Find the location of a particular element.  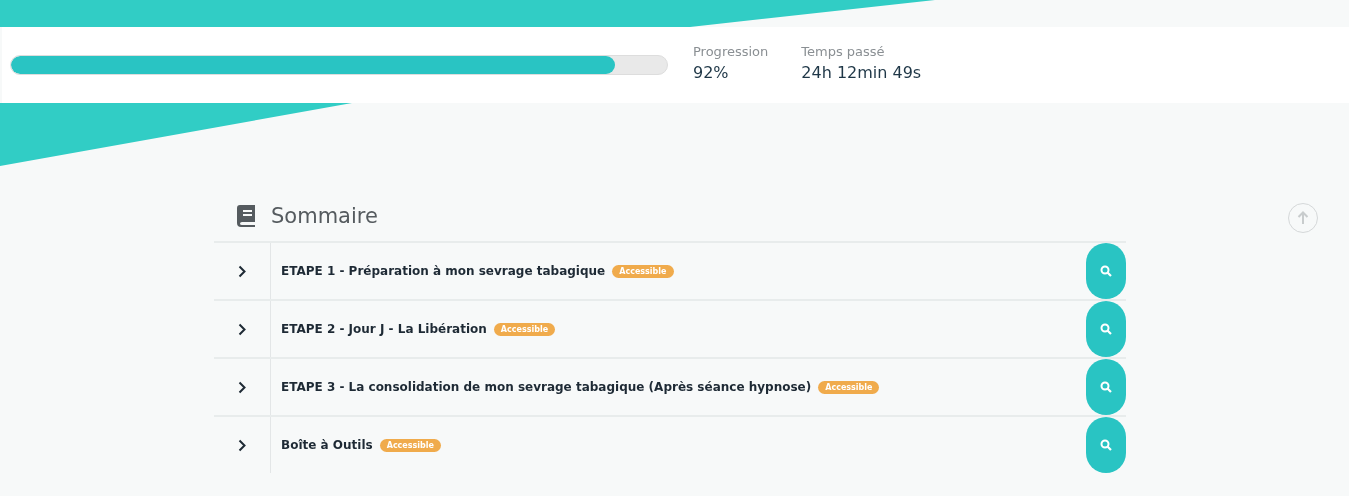

stat-value: 92% is located at coordinates (711, 72).